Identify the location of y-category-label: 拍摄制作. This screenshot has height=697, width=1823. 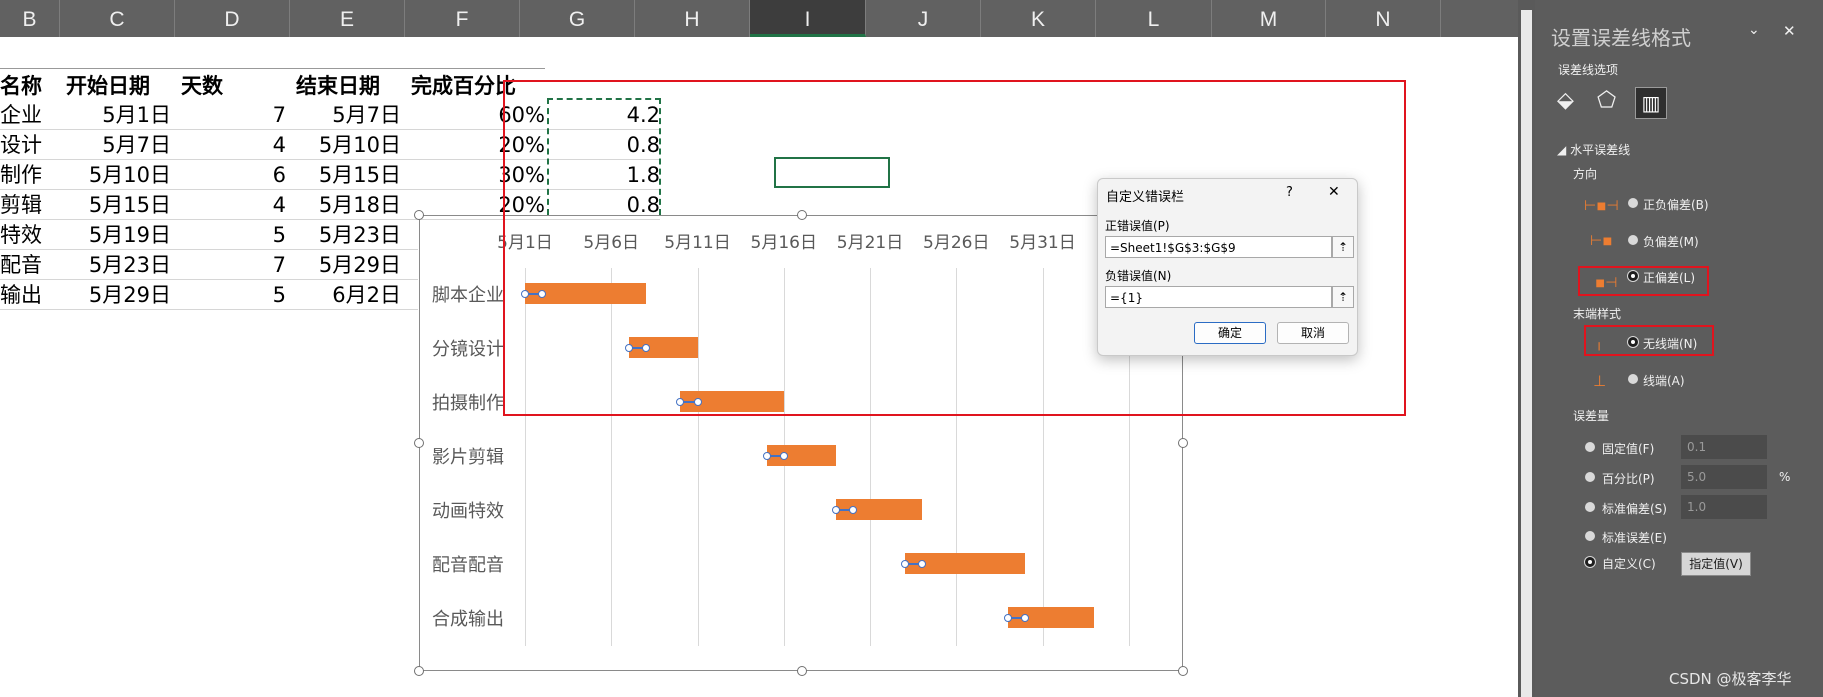
(468, 403).